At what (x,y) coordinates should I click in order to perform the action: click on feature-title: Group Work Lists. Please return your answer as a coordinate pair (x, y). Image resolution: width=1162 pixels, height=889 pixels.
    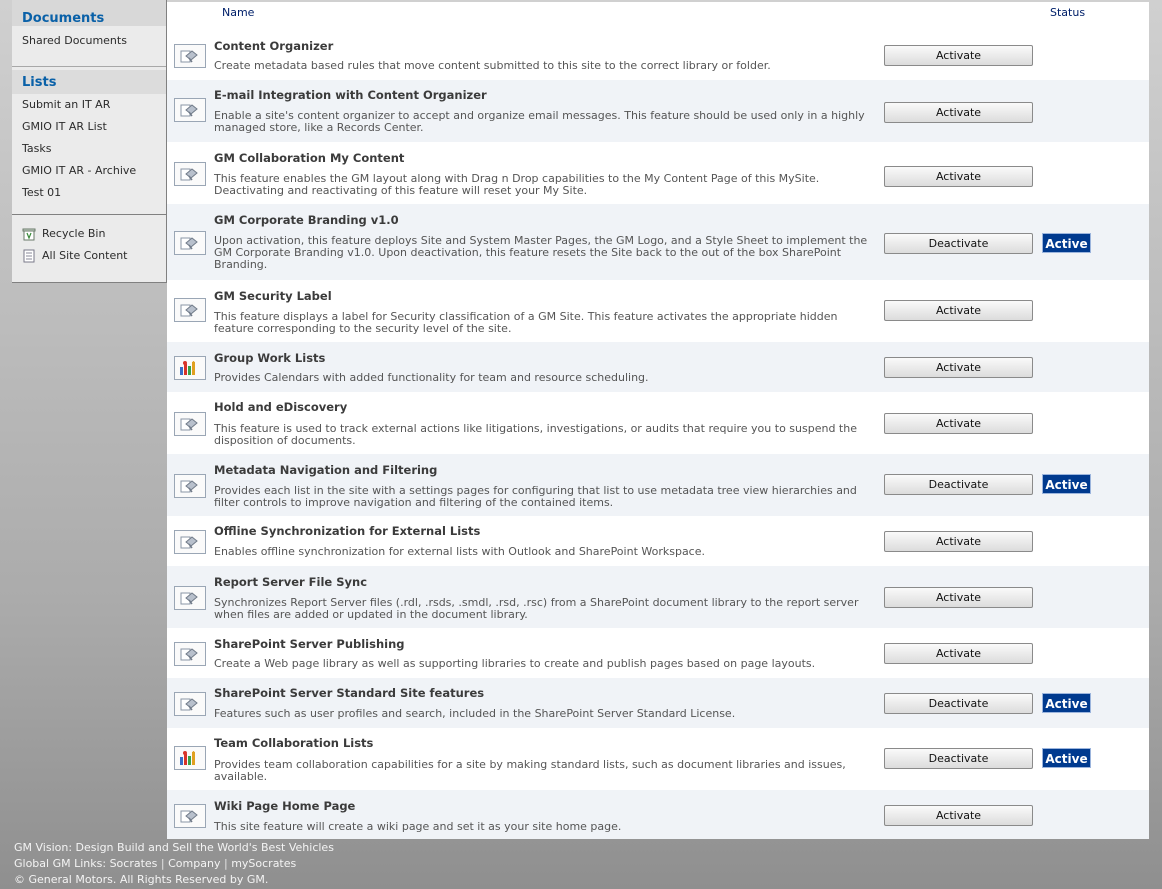
    Looking at the image, I should click on (270, 358).